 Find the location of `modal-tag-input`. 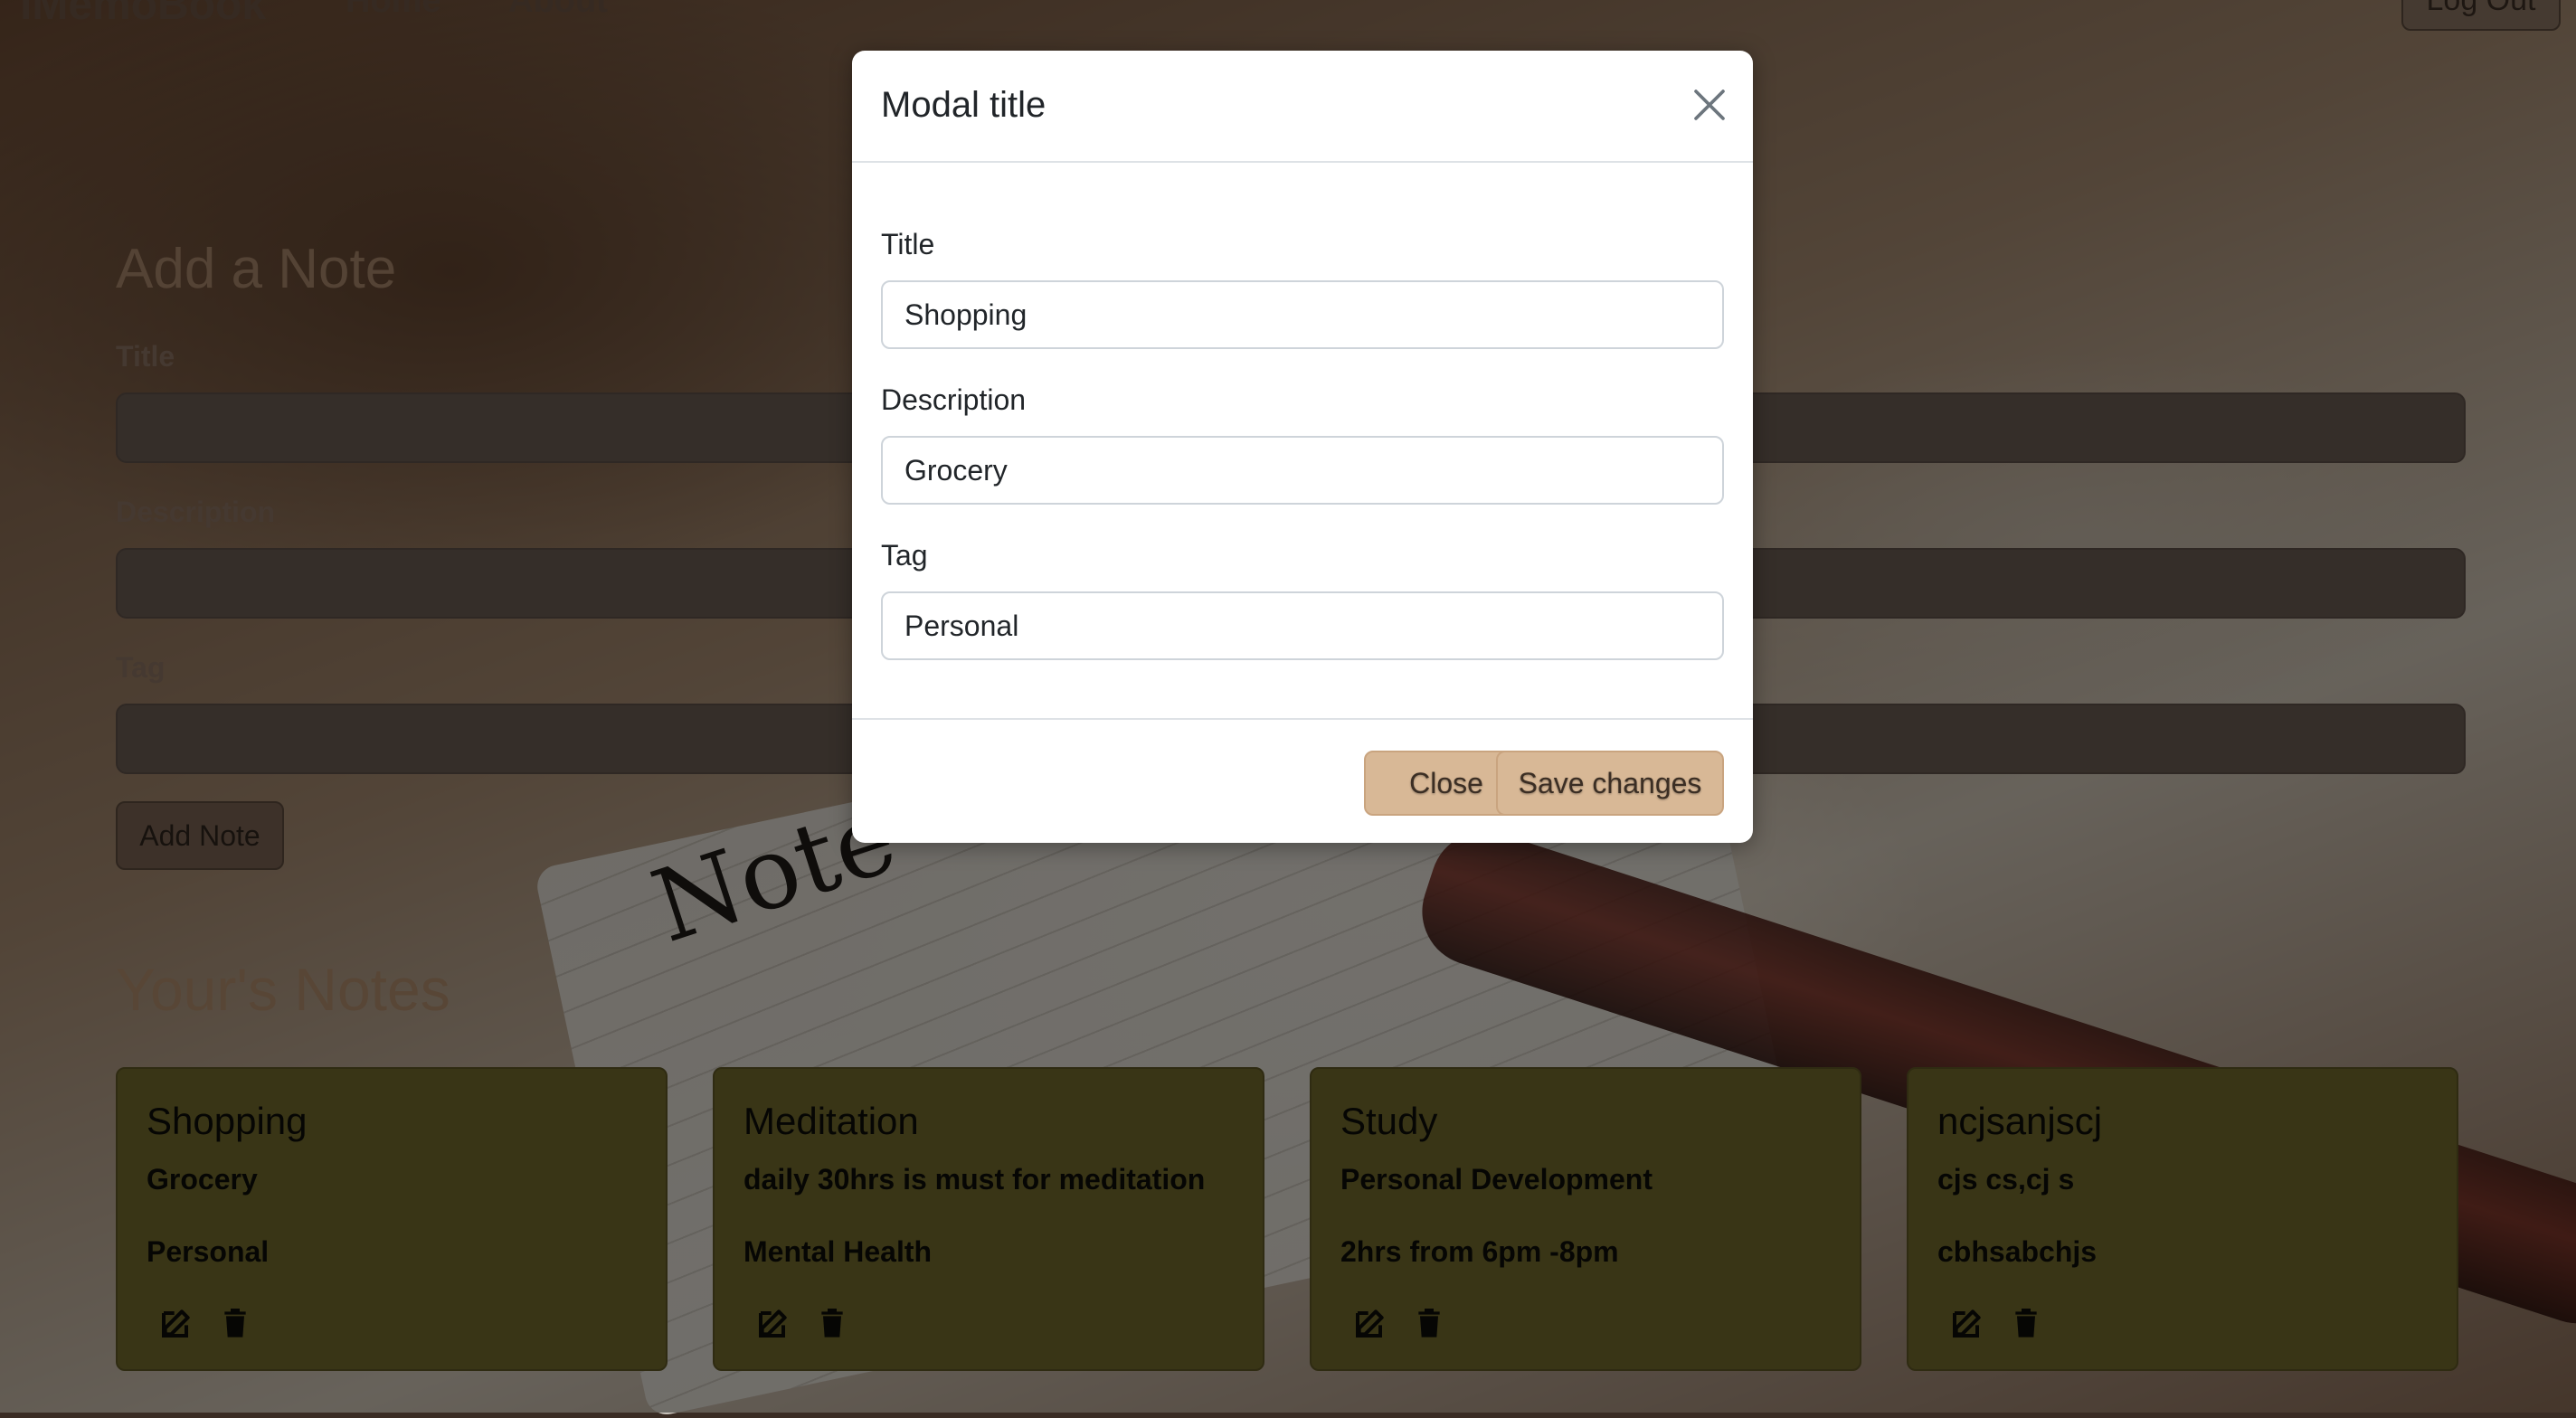

modal-tag-input is located at coordinates (1302, 625).